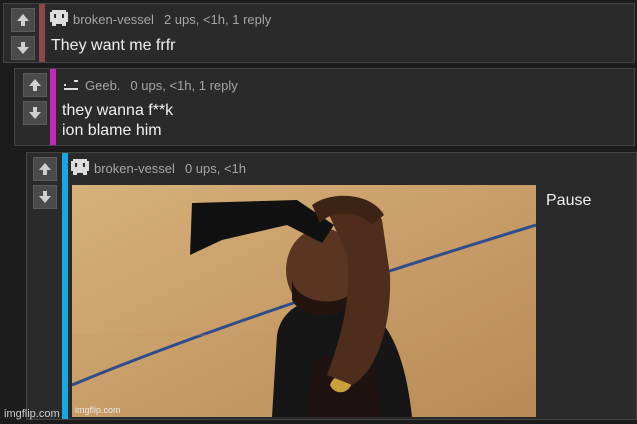  I want to click on comment-line: They want me frfr, so click(113, 45).